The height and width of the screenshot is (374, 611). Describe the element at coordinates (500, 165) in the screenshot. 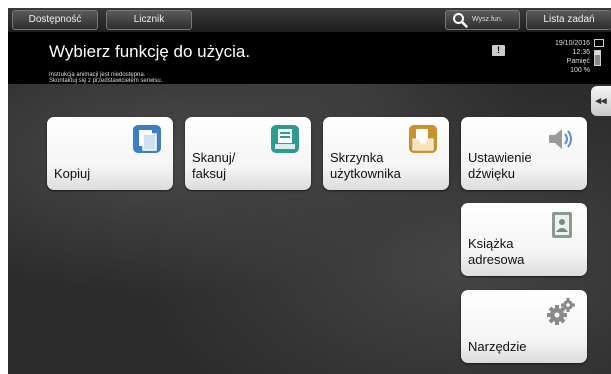

I see `sound-settings-label: Ustawienie dźwięku` at that location.